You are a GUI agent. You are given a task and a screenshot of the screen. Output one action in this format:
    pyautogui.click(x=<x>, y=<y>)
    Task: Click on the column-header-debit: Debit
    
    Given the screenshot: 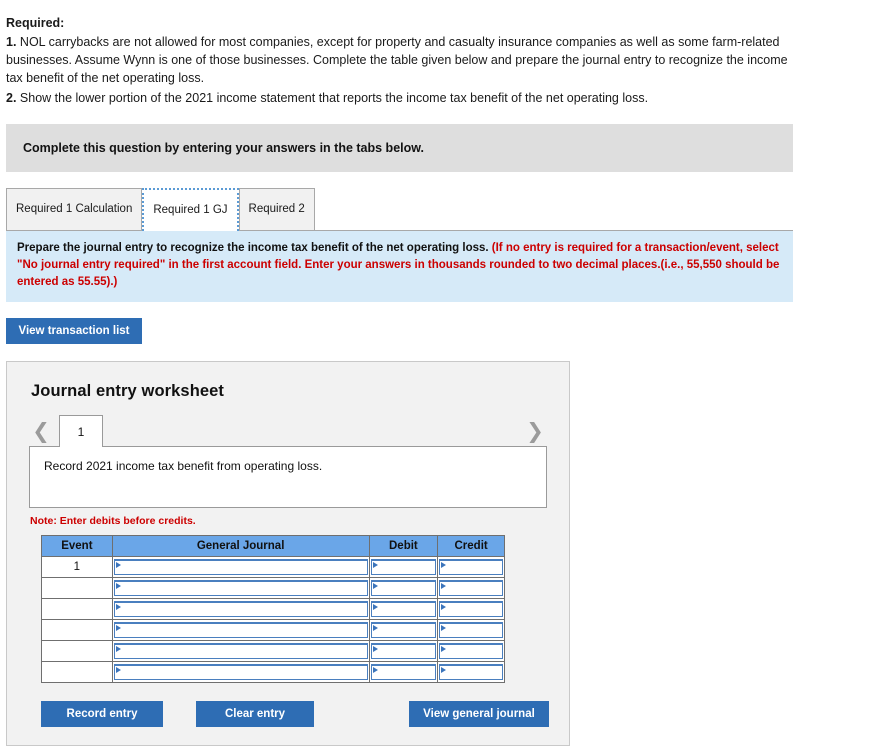 What is the action you would take?
    pyautogui.click(x=403, y=546)
    